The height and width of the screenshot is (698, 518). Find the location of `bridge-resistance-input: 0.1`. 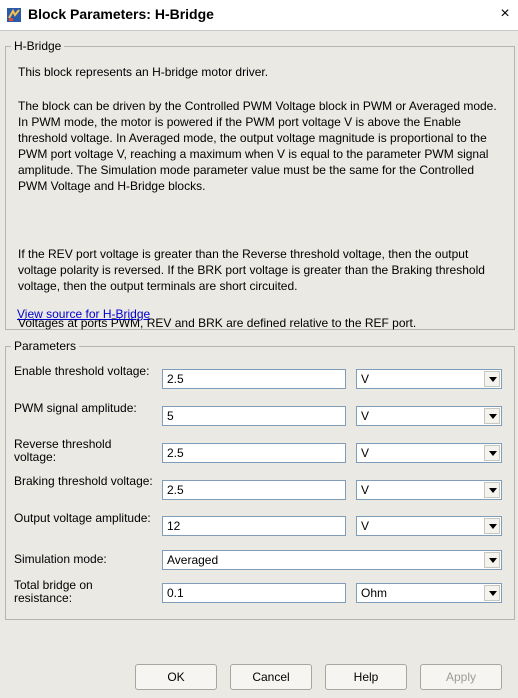

bridge-resistance-input: 0.1 is located at coordinates (254, 593).